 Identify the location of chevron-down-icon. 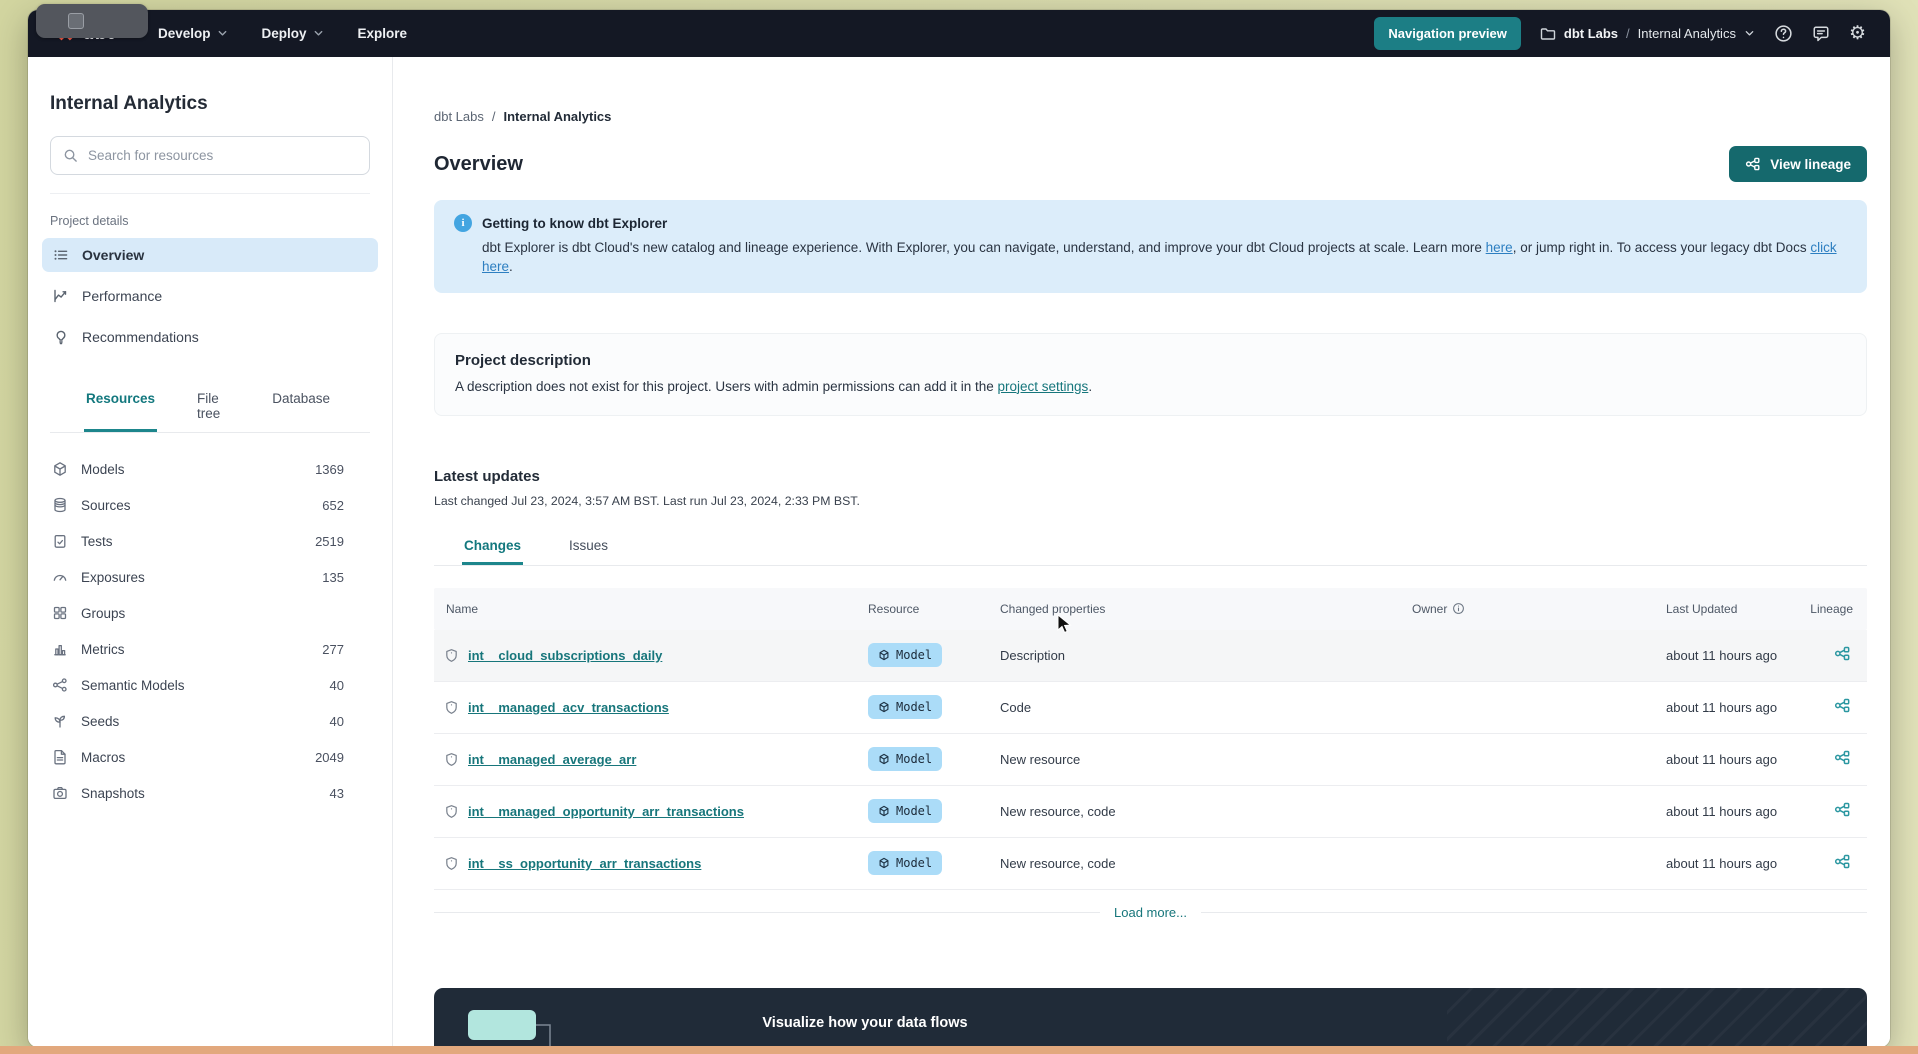
(1749, 33).